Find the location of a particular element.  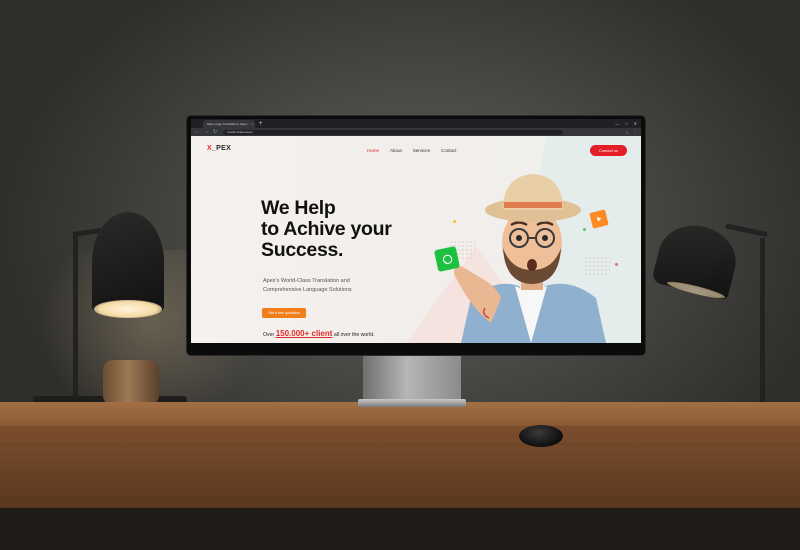

surprised-man-photo is located at coordinates (529, 258).